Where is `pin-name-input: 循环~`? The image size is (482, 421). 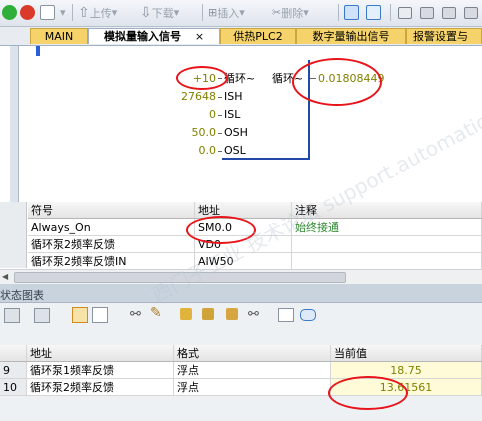 pin-name-input: 循环~ is located at coordinates (240, 78).